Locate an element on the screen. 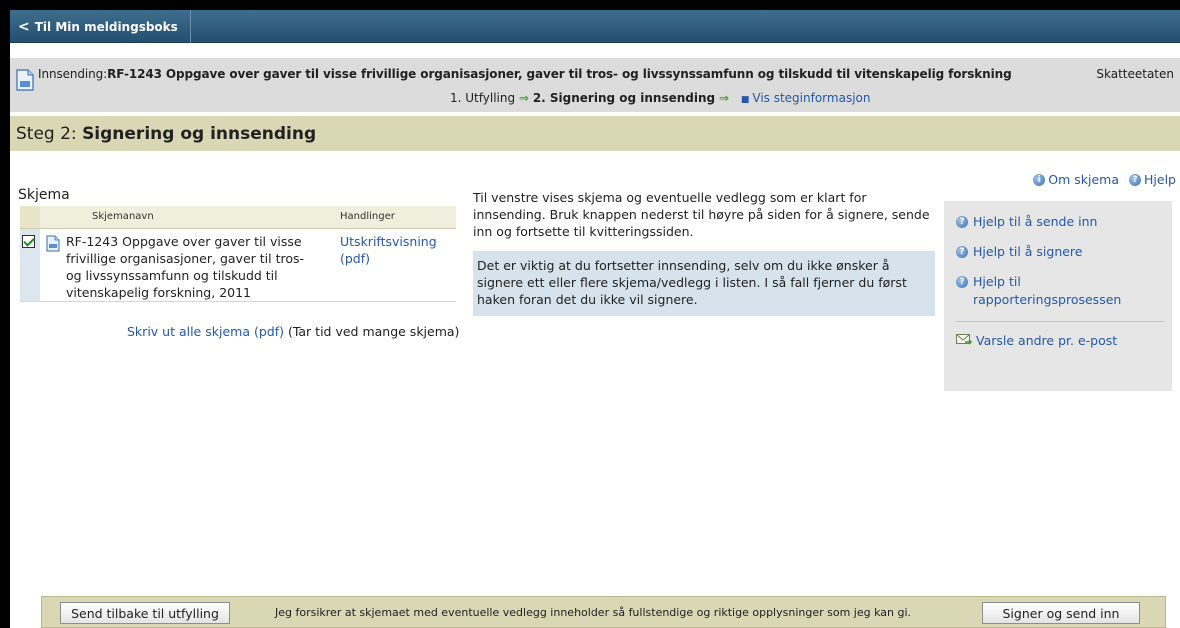  help-top-links: i Om skjema ? Hjelp is located at coordinates (1104, 179).